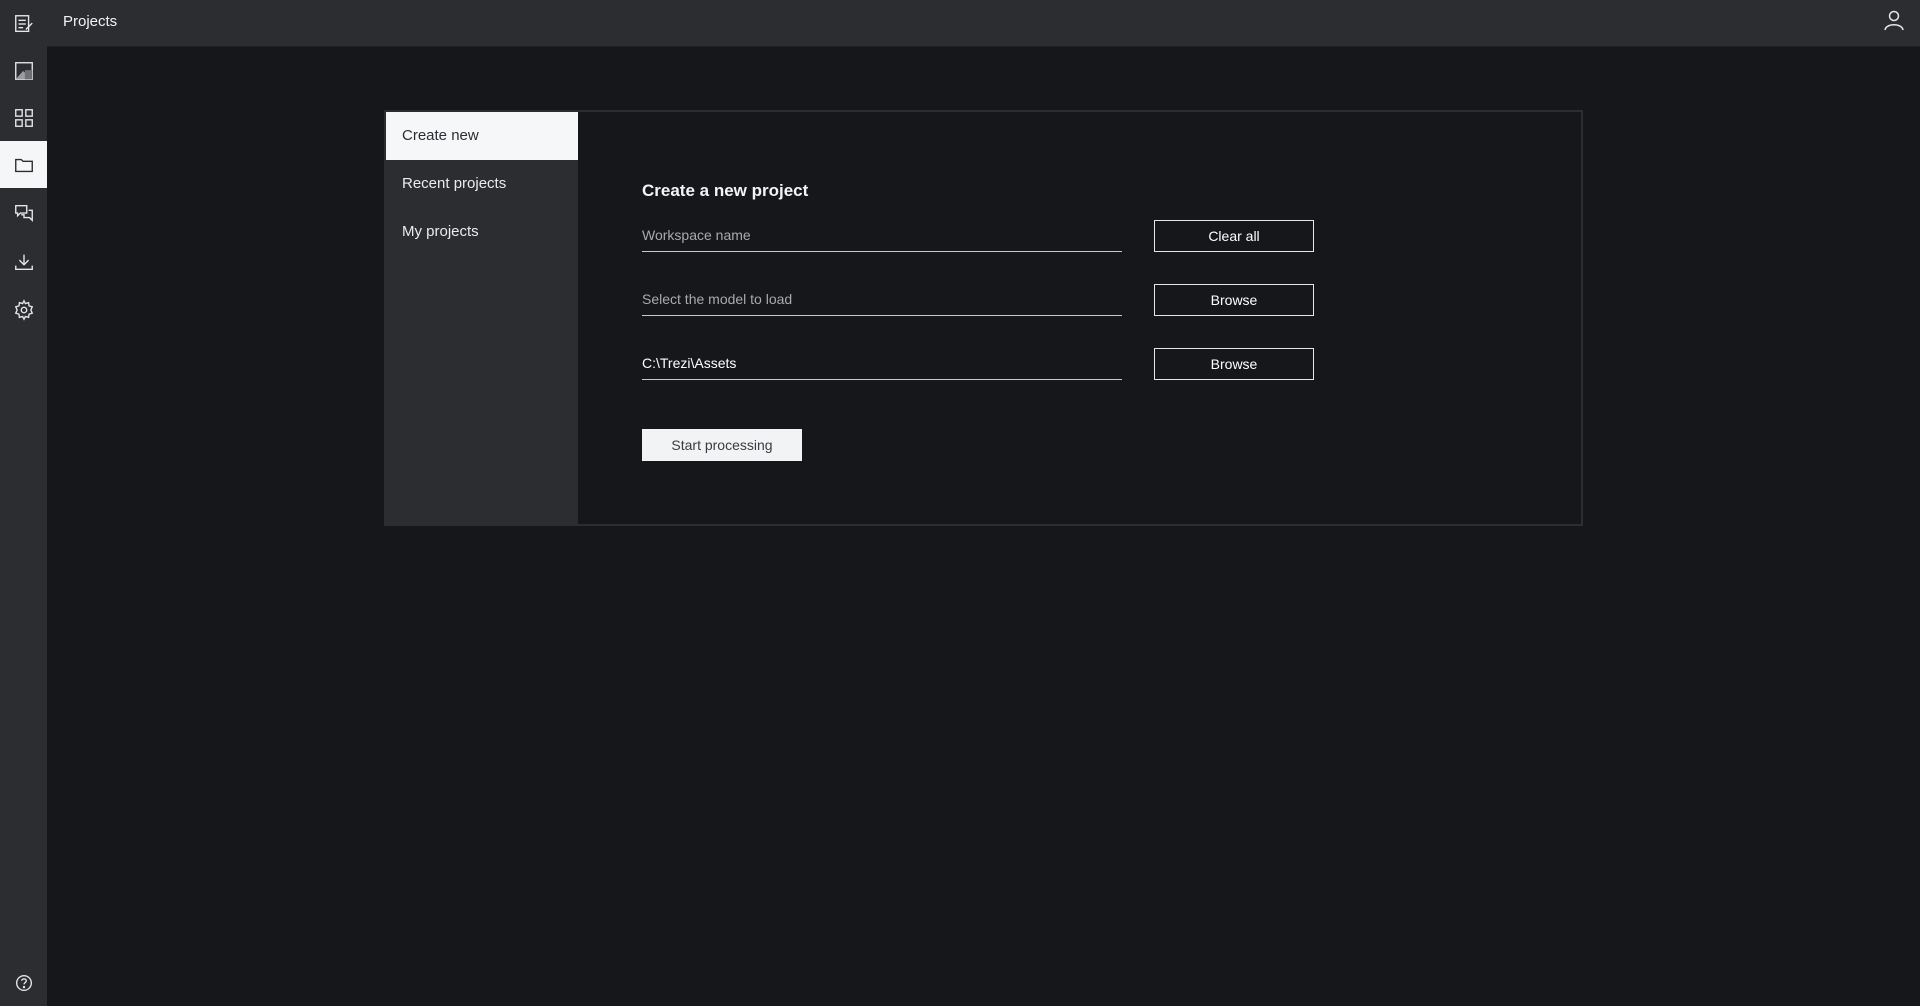 This screenshot has width=1920, height=1006. Describe the element at coordinates (1234, 300) in the screenshot. I see `browse-model-button: Browse` at that location.